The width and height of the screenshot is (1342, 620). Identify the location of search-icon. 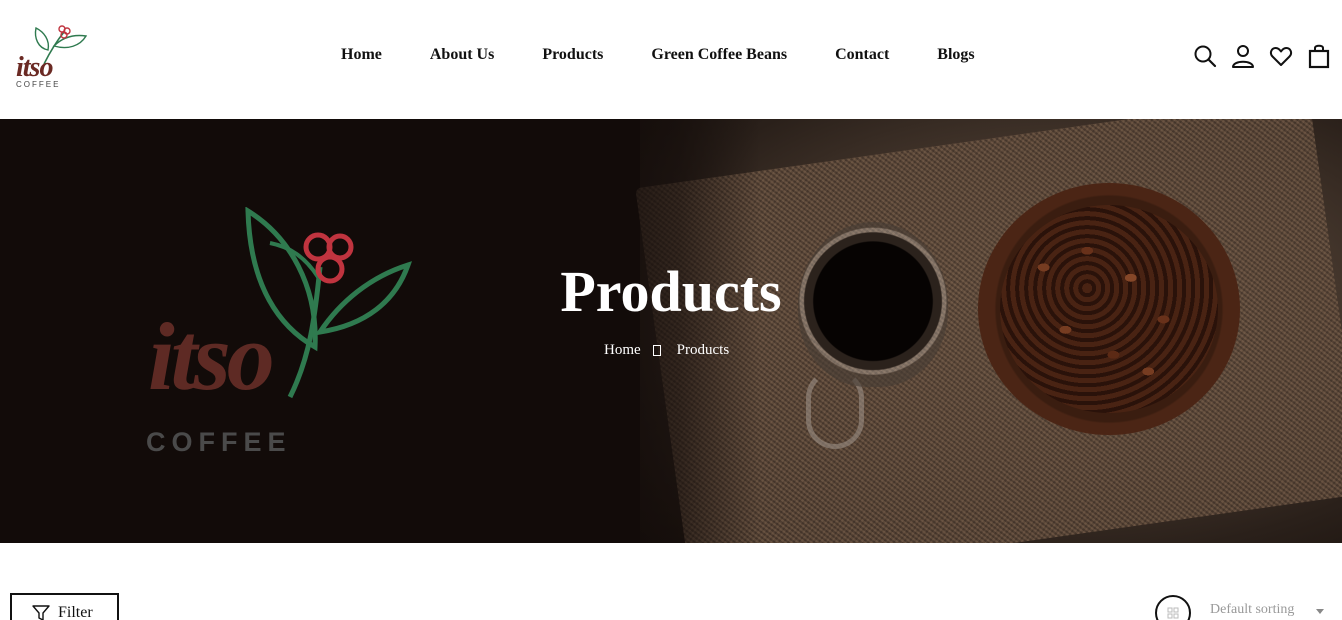
(1205, 56).